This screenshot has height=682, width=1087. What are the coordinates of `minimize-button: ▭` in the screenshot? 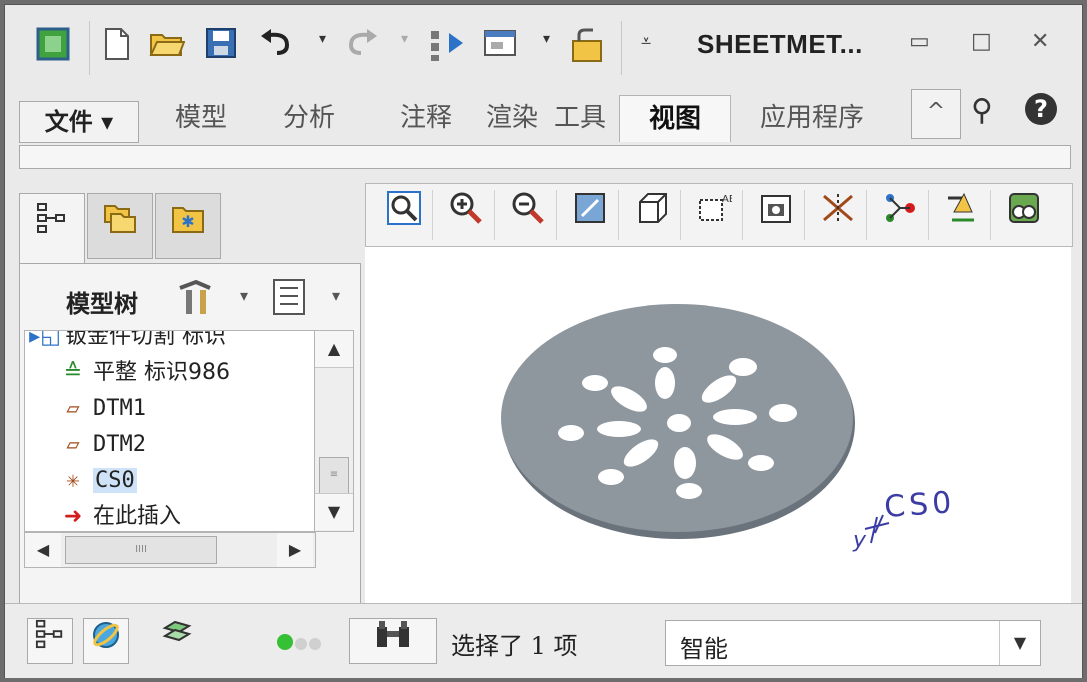 It's located at (919, 41).